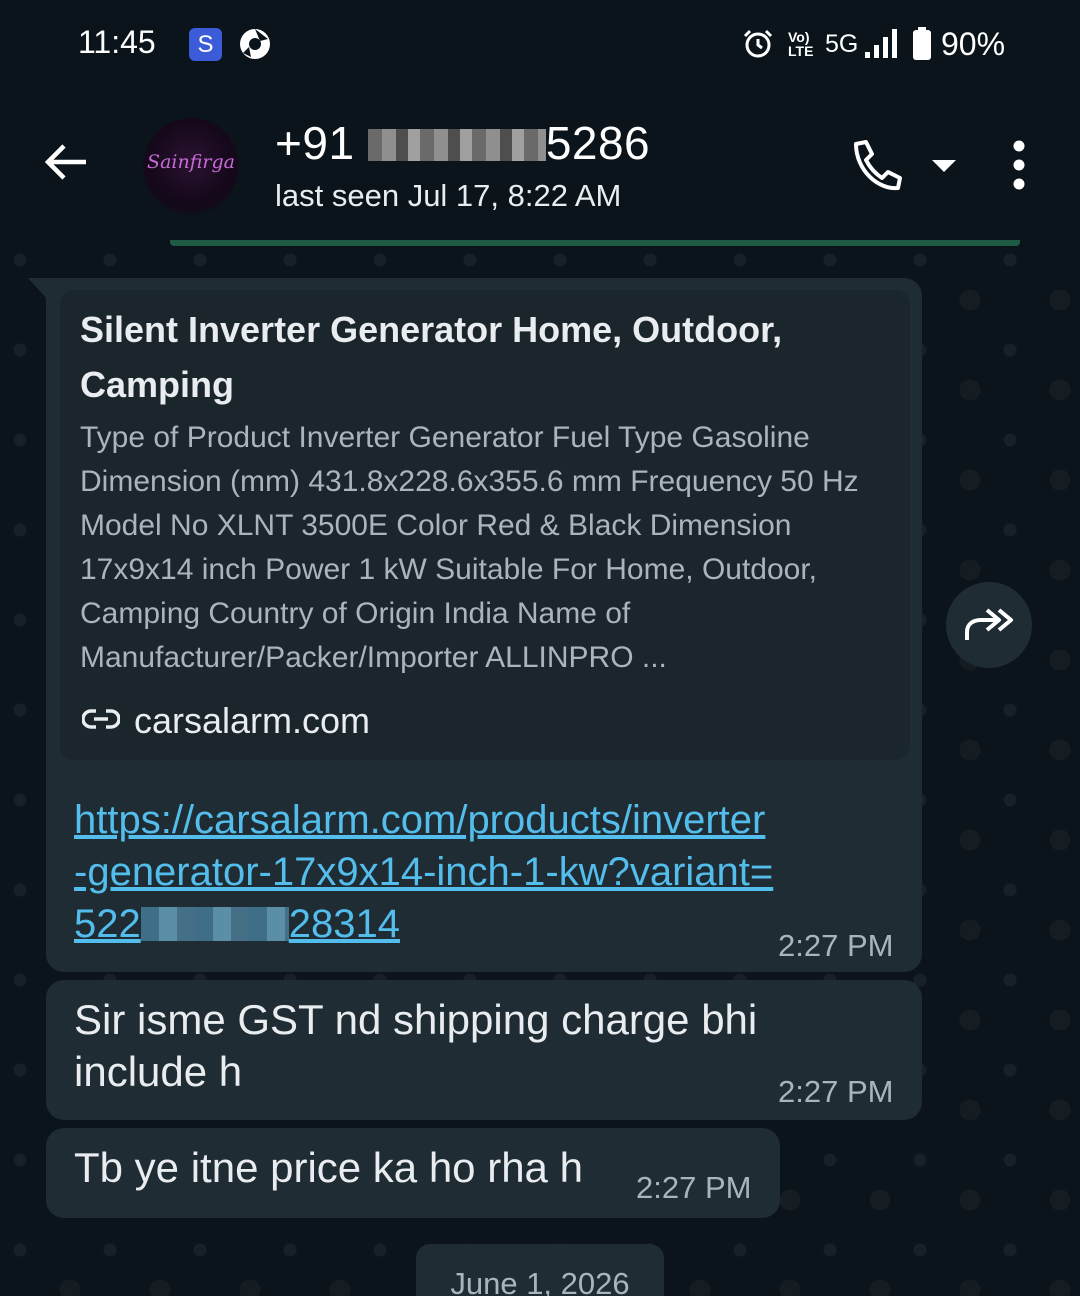 The width and height of the screenshot is (1080, 1296). I want to click on link-icon, so click(101, 719).